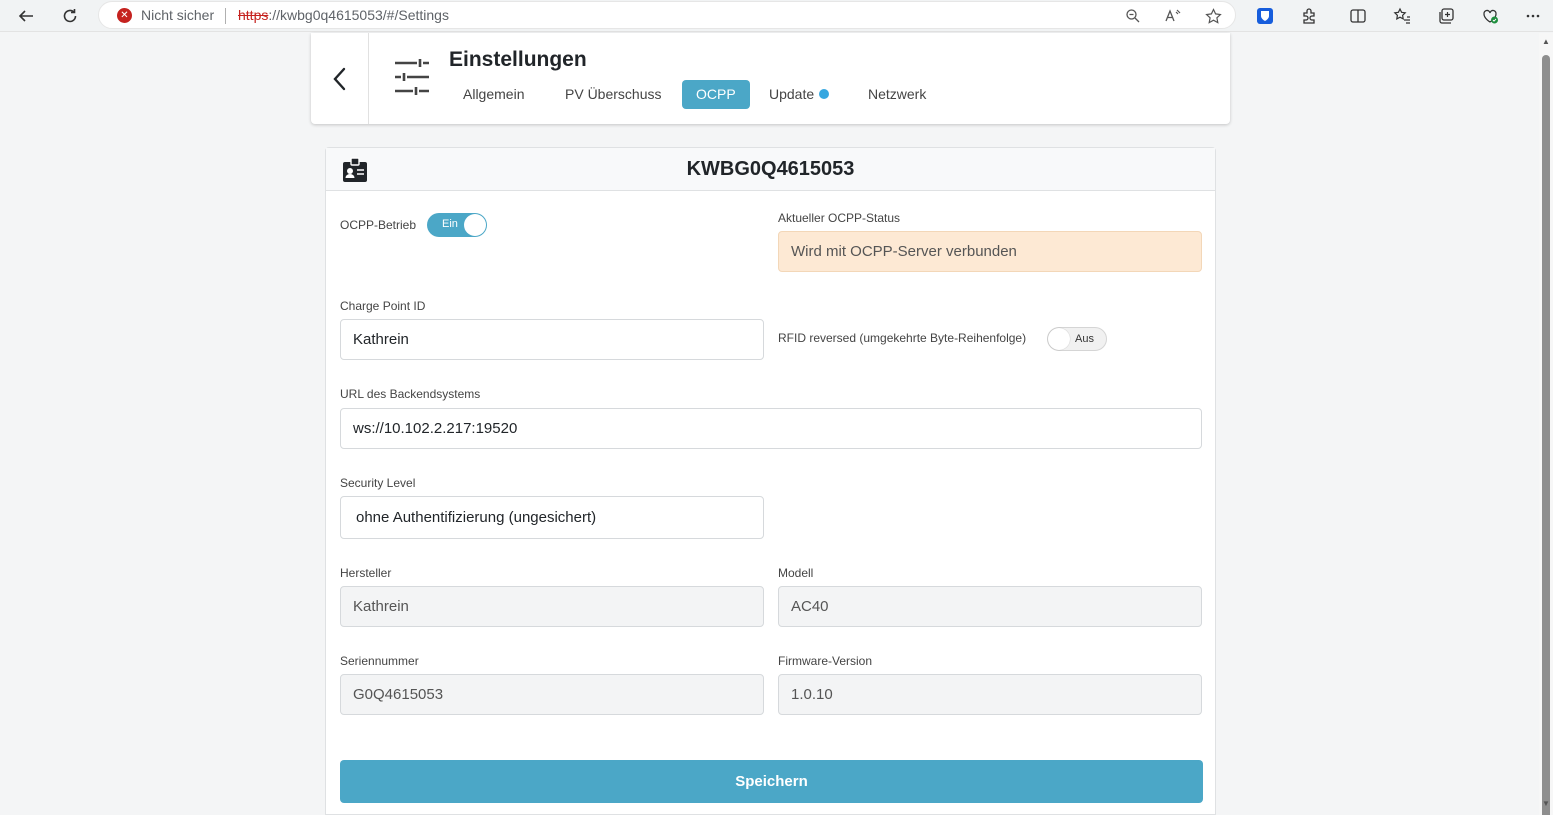 This screenshot has width=1553, height=815. What do you see at coordinates (1533, 16) in the screenshot?
I see `more-menu-icon` at bounding box center [1533, 16].